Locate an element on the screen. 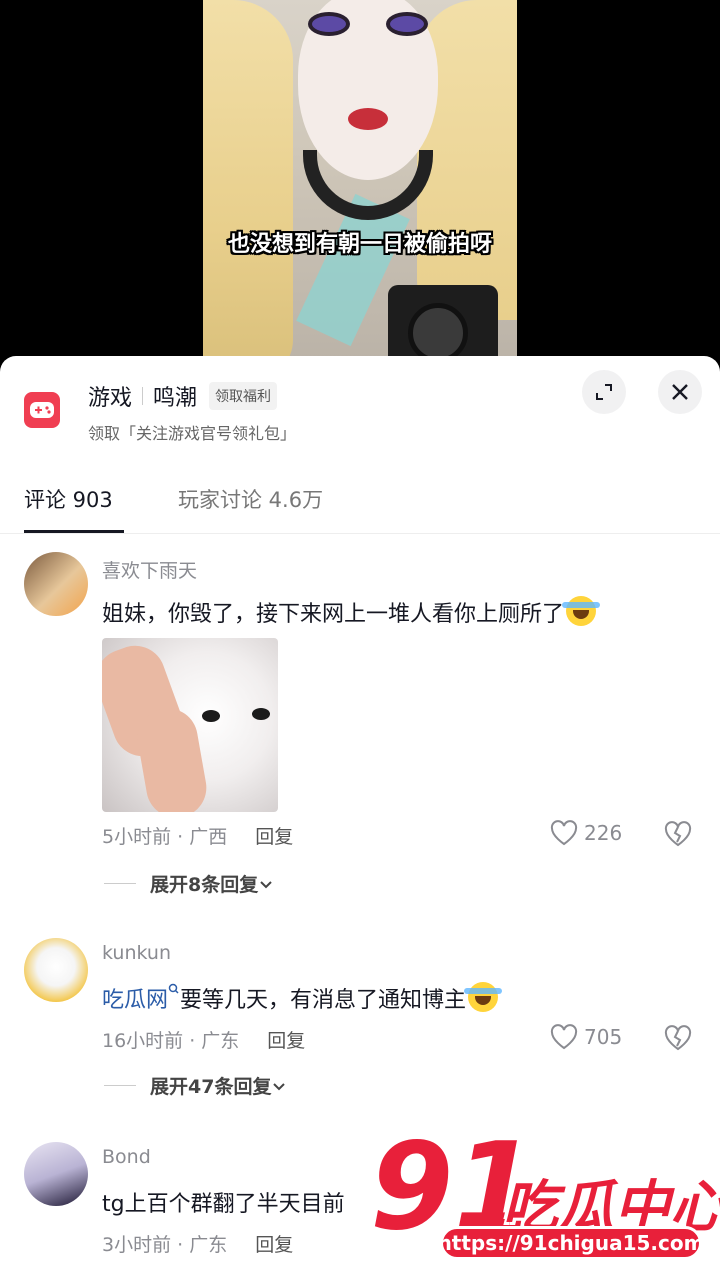 Image resolution: width=720 pixels, height=1280 pixels. watermark-url: https://91chigua15.com is located at coordinates (571, 1243).